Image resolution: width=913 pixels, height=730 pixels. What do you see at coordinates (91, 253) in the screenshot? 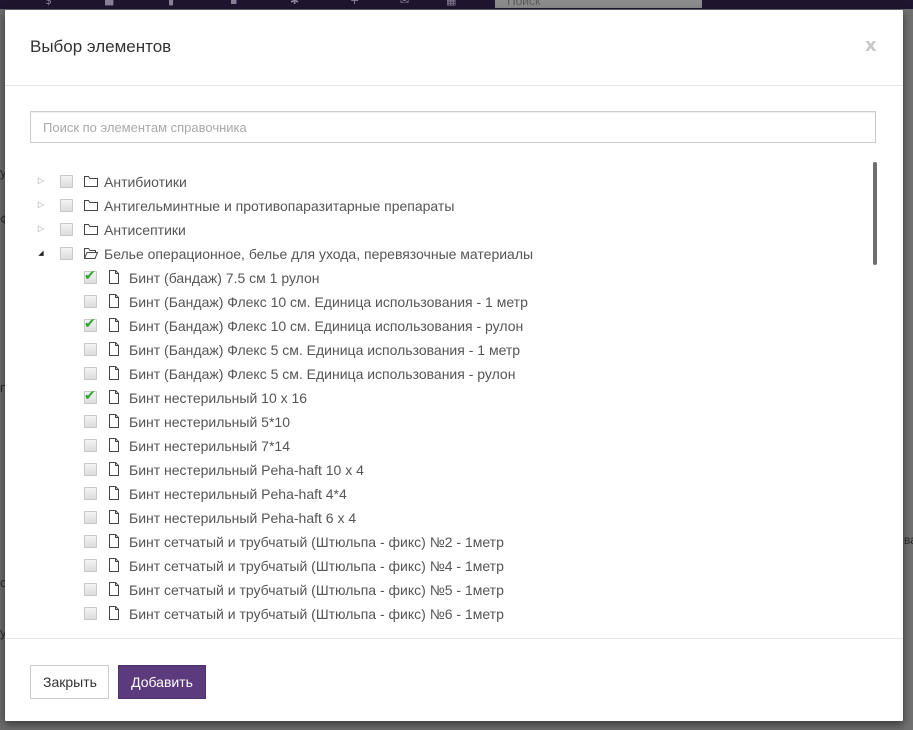
I see `folder-open-icon` at bounding box center [91, 253].